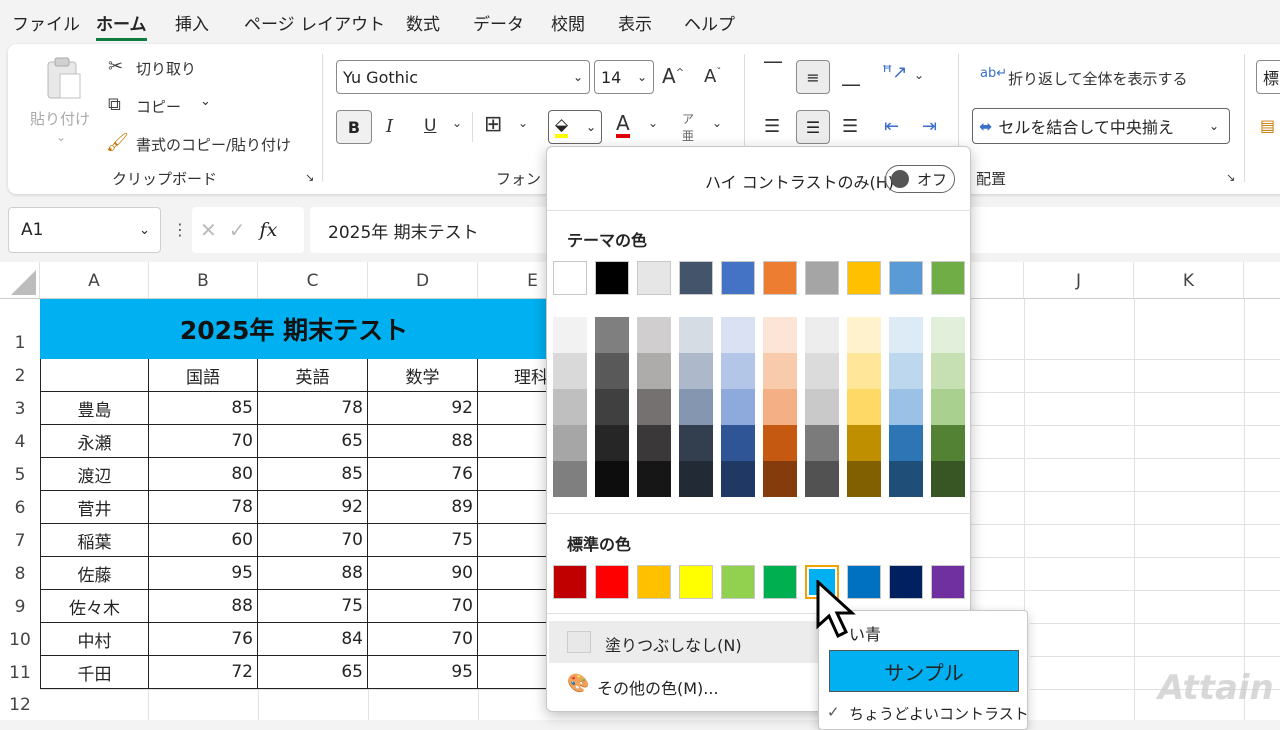 The height and width of the screenshot is (730, 1280). I want to click on increase-indent-icon: ⇥, so click(929, 126).